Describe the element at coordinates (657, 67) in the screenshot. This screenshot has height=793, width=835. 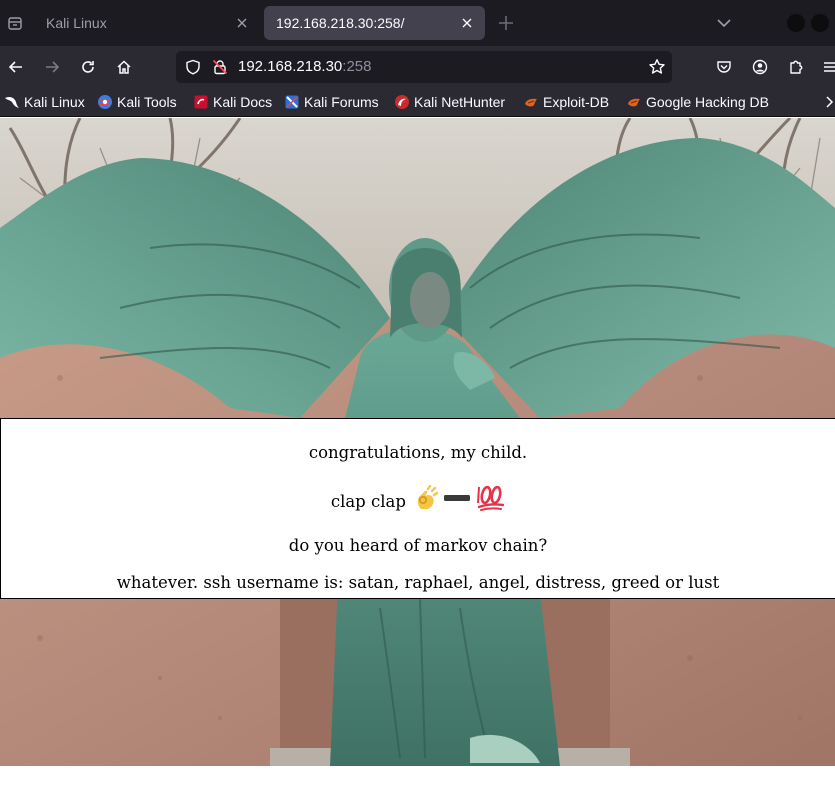
I see `bookmark-star-icon` at that location.